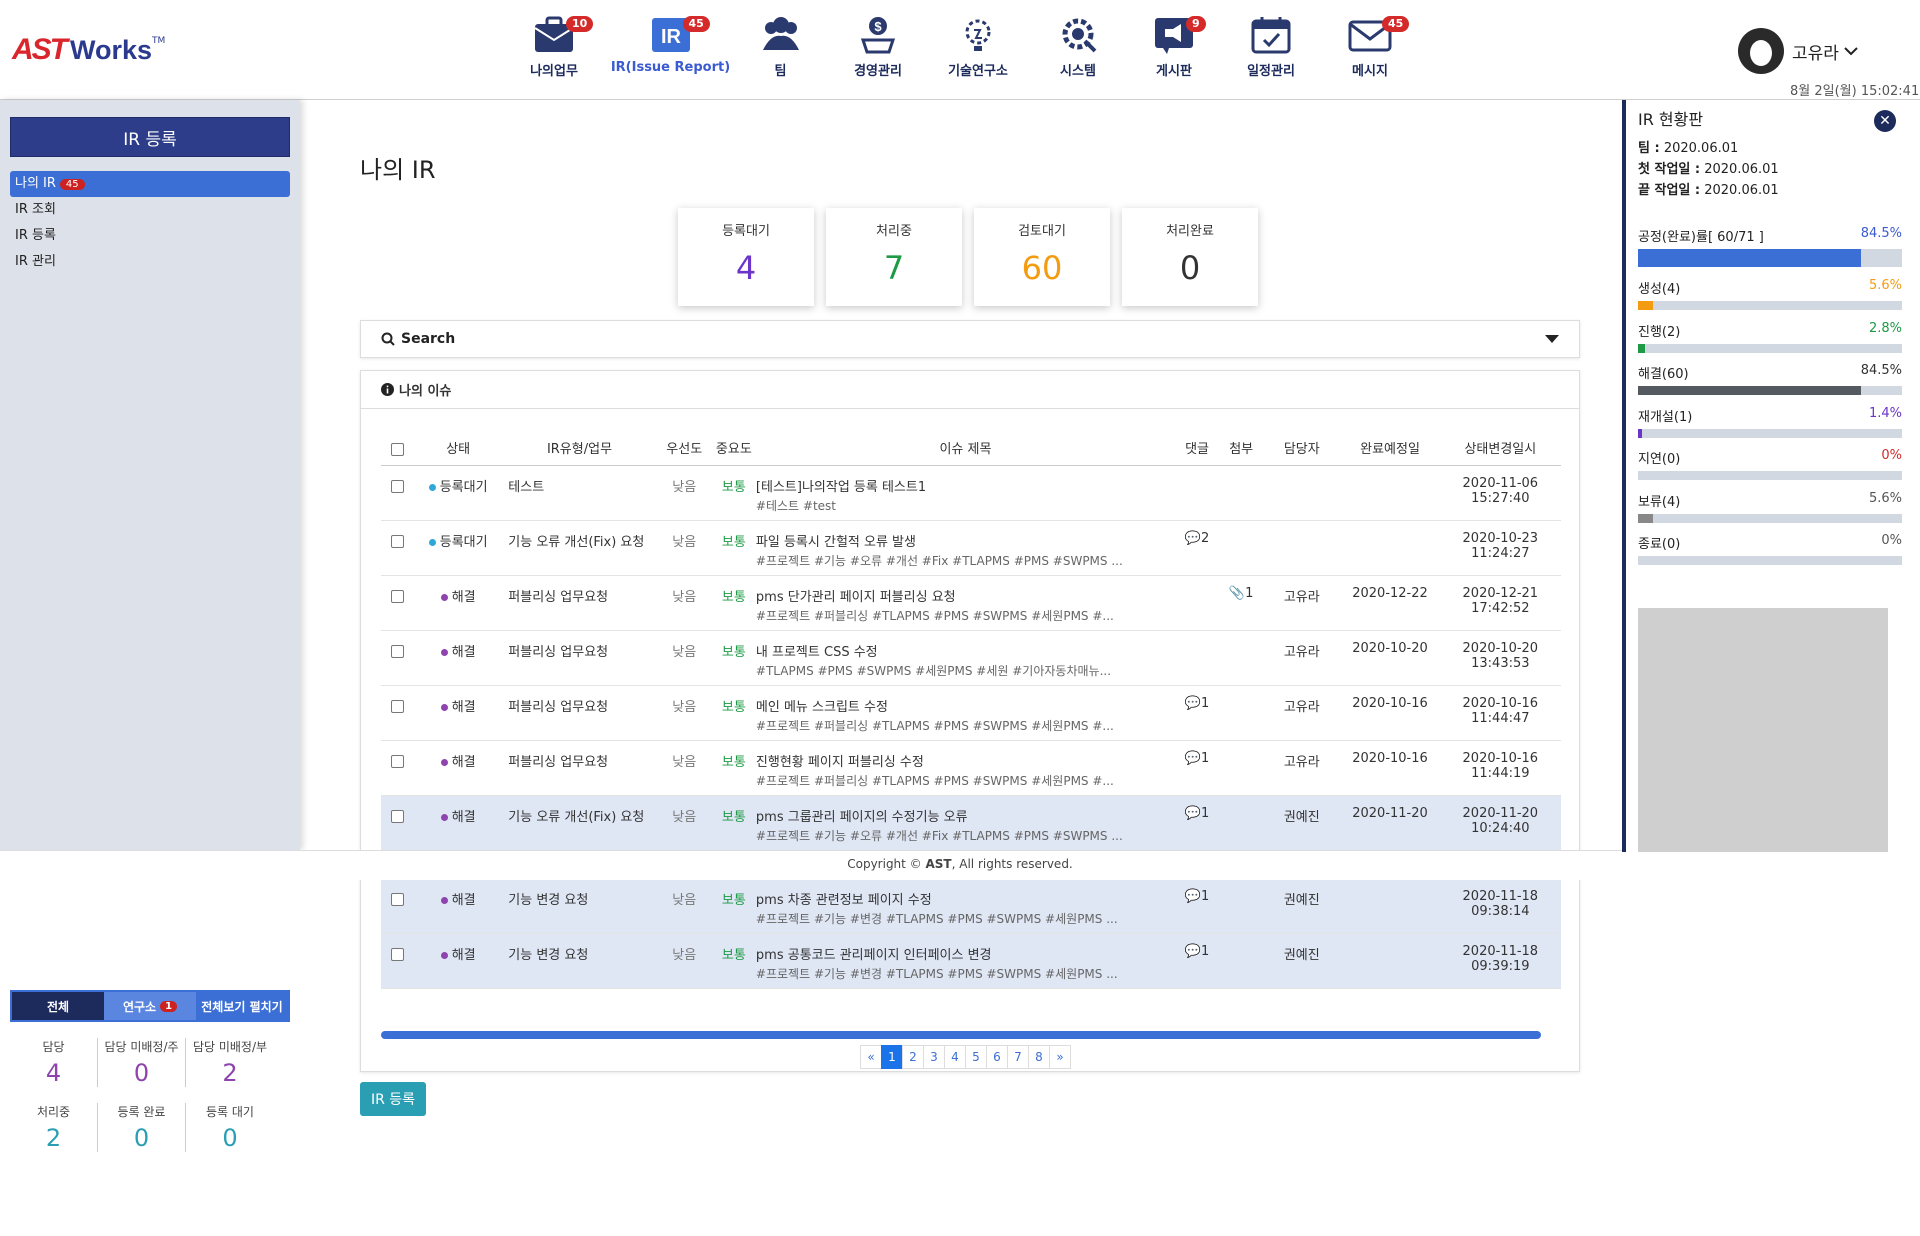 The height and width of the screenshot is (1236, 1920). I want to click on nav-item-1: IR 45 IR(Issue Report), so click(670, 45).